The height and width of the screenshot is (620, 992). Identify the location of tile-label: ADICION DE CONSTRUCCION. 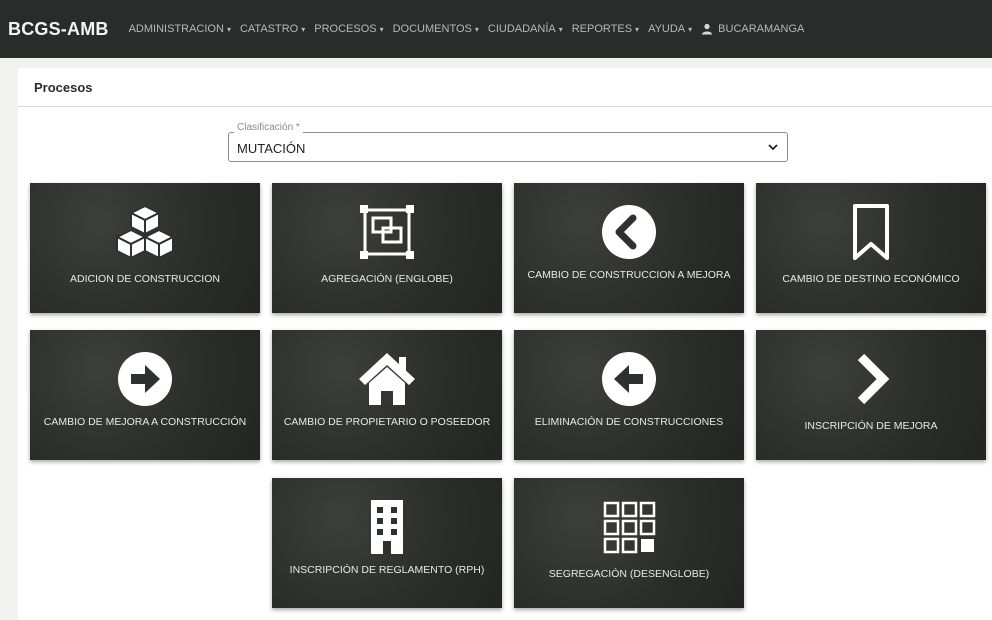
(145, 279).